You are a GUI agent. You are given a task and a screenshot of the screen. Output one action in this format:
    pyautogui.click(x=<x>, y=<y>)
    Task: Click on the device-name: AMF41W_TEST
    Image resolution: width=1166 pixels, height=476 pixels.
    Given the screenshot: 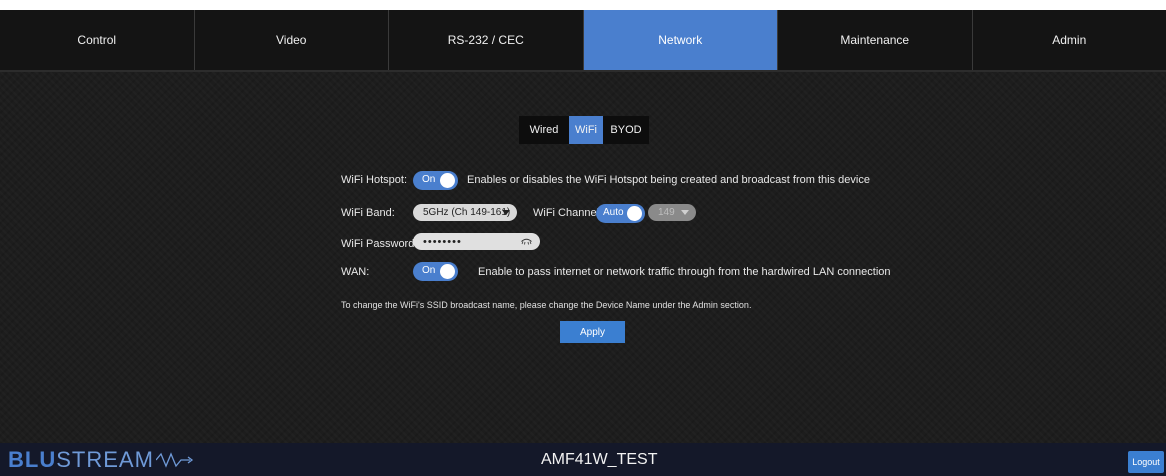 What is the action you would take?
    pyautogui.click(x=599, y=459)
    